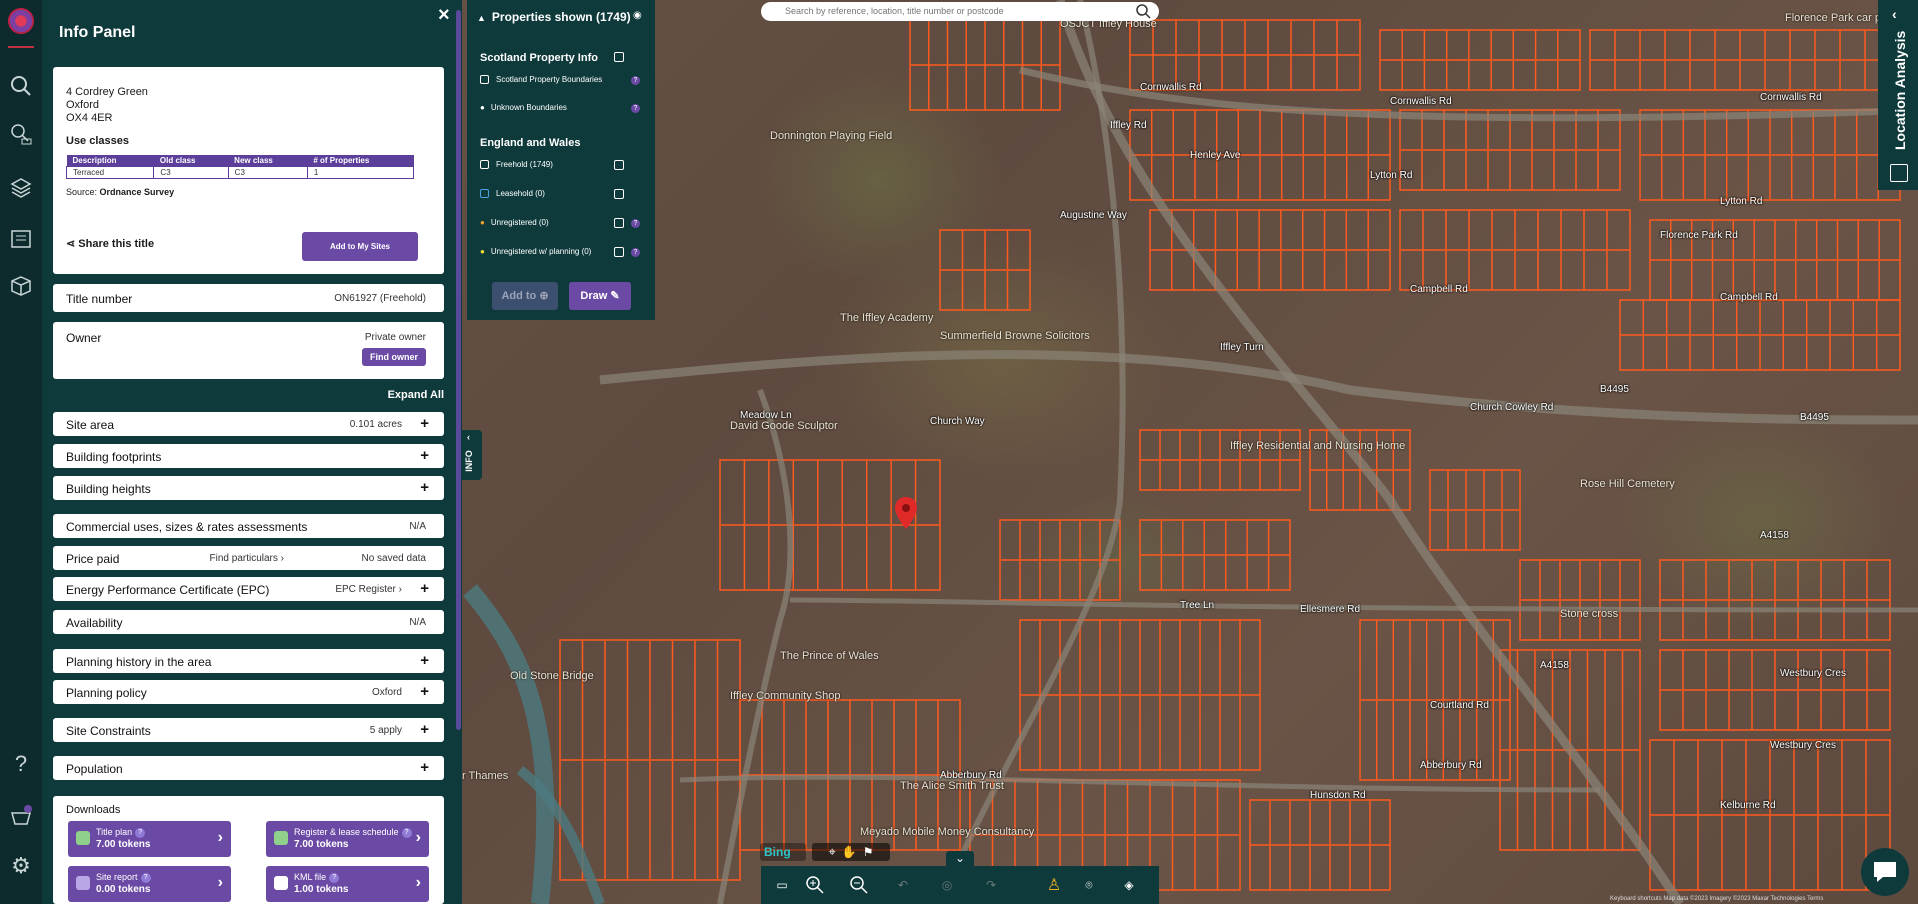 The width and height of the screenshot is (1918, 904). Describe the element at coordinates (619, 223) in the screenshot. I see `unregistered-checkbox` at that location.